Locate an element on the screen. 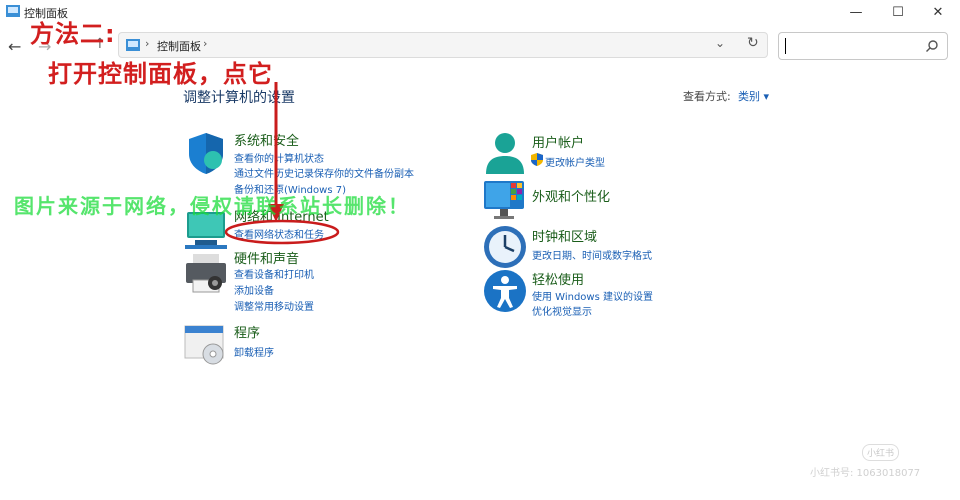 This screenshot has height=500, width=960. link-uninstall-program: 卸载程序 is located at coordinates (254, 351).